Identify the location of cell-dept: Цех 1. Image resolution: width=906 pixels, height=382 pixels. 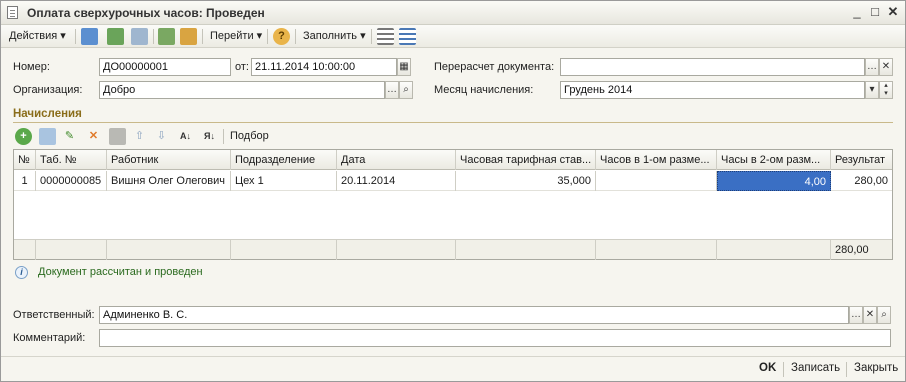
(284, 181).